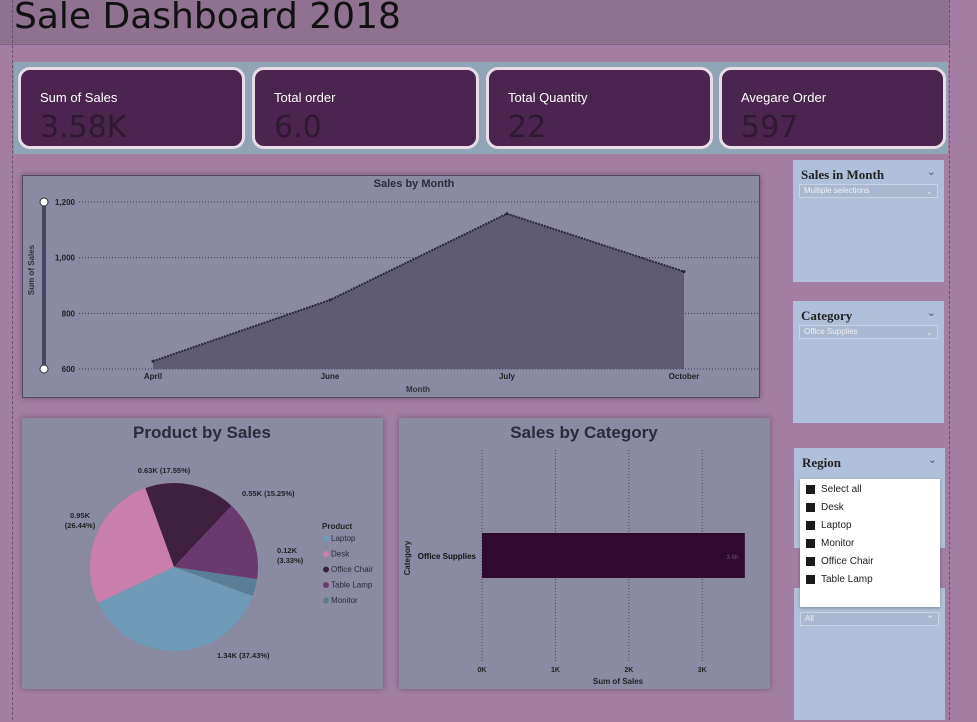 The height and width of the screenshot is (722, 977). I want to click on slicer-title: Sales in Month, so click(843, 174).